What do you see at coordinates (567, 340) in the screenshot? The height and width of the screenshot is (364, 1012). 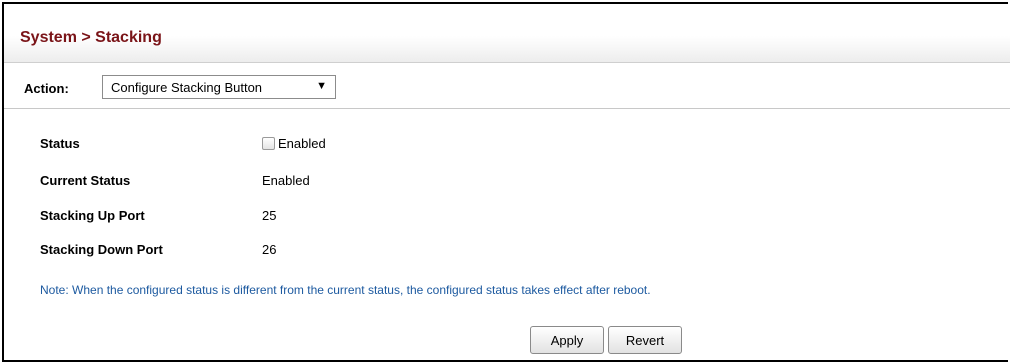 I see `apply-button: Apply` at bounding box center [567, 340].